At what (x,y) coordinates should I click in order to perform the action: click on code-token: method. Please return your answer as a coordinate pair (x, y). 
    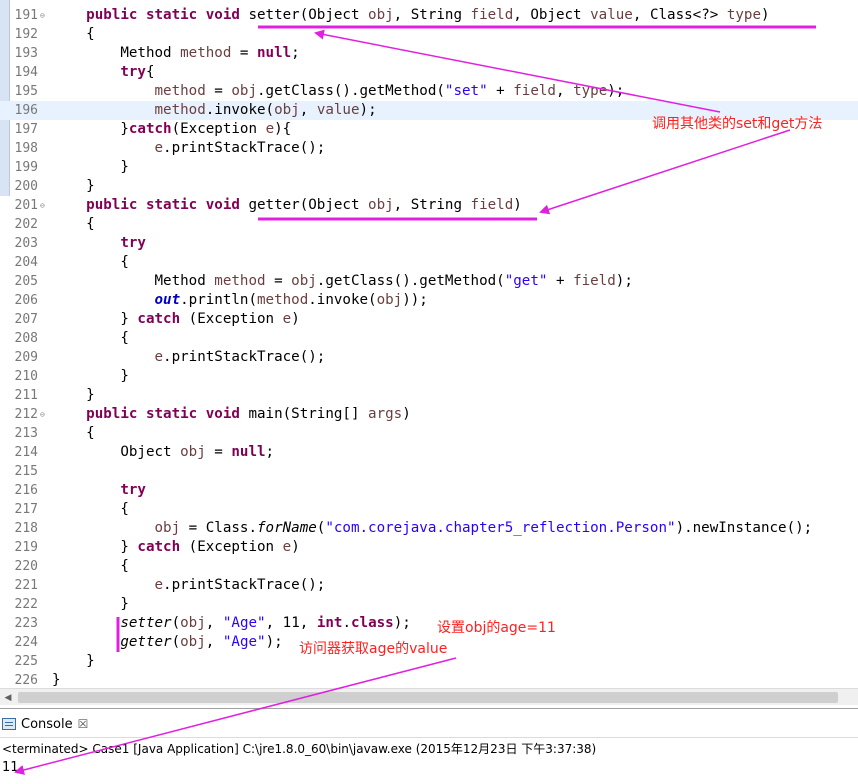
    Looking at the image, I should click on (240, 281).